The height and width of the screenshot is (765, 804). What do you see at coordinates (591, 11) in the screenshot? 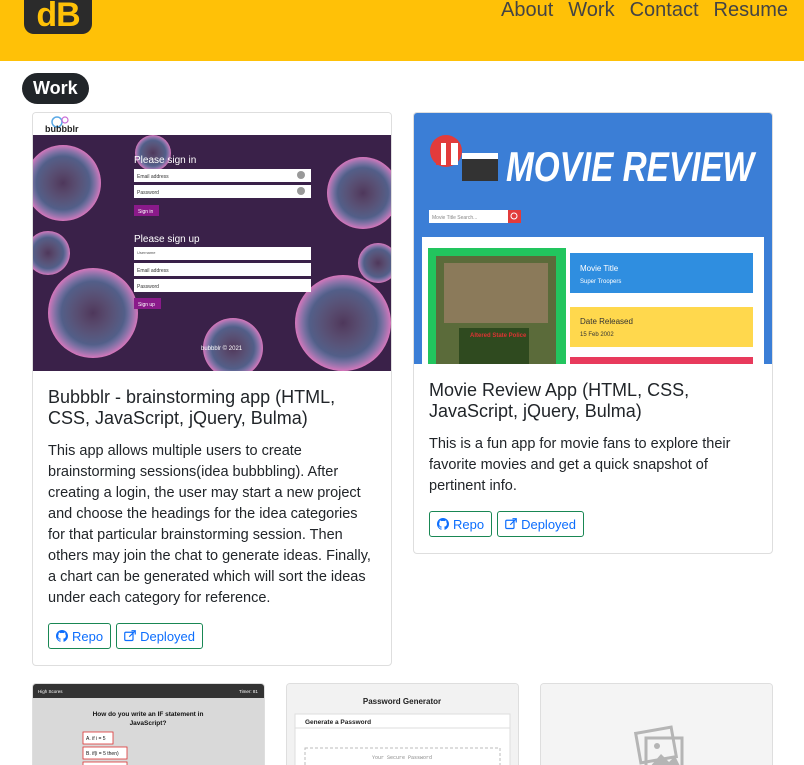
I see `nav-work-link: Work` at bounding box center [591, 11].